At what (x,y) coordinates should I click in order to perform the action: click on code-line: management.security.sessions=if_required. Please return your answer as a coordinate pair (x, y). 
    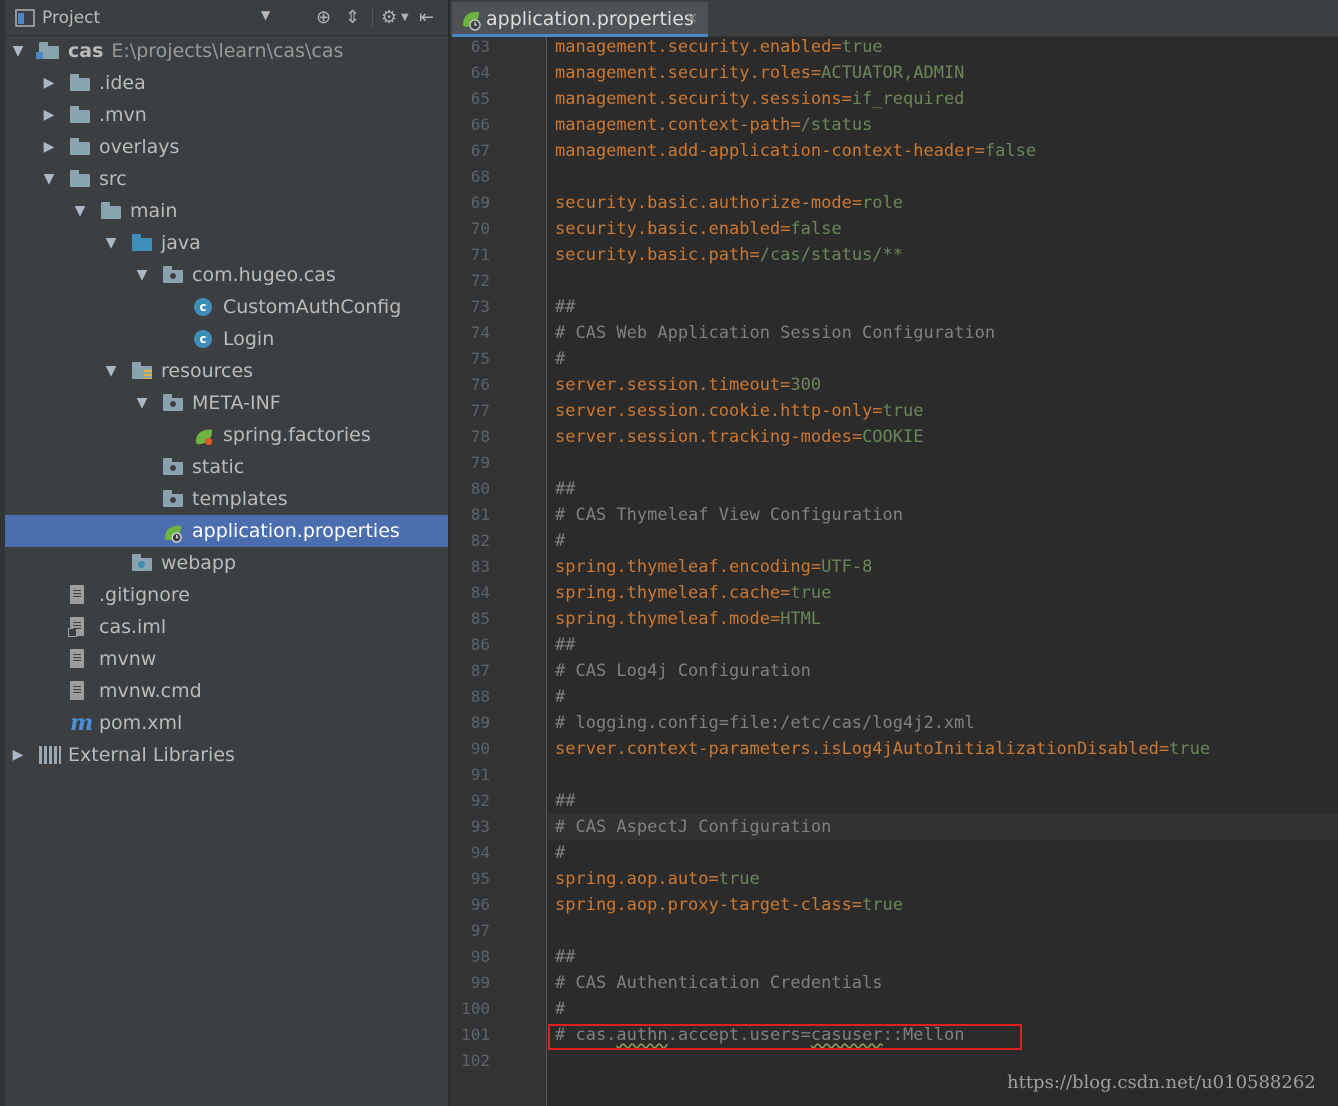
    Looking at the image, I should click on (759, 99).